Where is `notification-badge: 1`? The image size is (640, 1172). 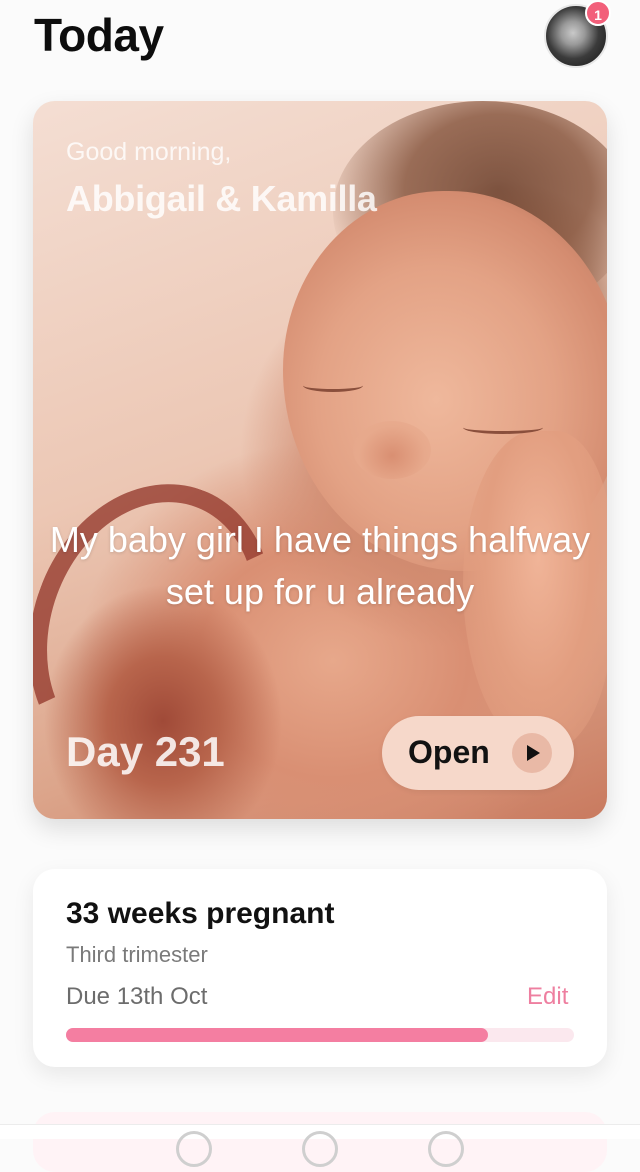 notification-badge: 1 is located at coordinates (598, 13).